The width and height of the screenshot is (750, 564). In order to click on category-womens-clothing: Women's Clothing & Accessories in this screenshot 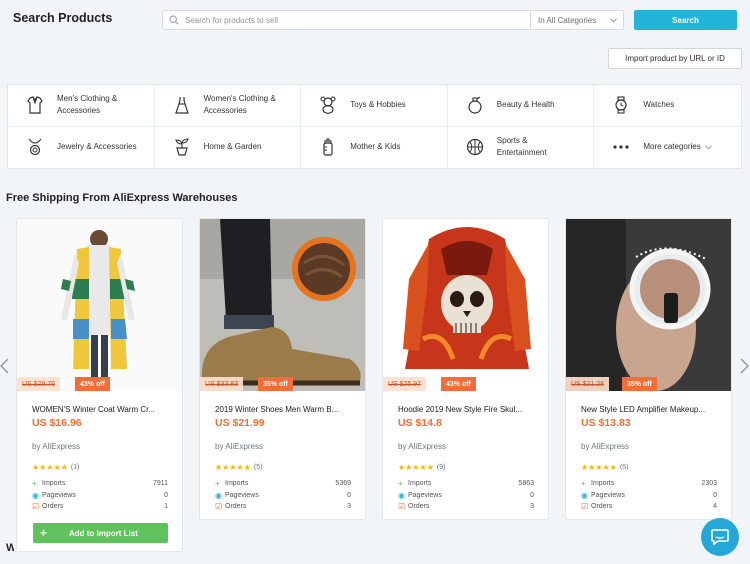, I will do `click(228, 106)`.